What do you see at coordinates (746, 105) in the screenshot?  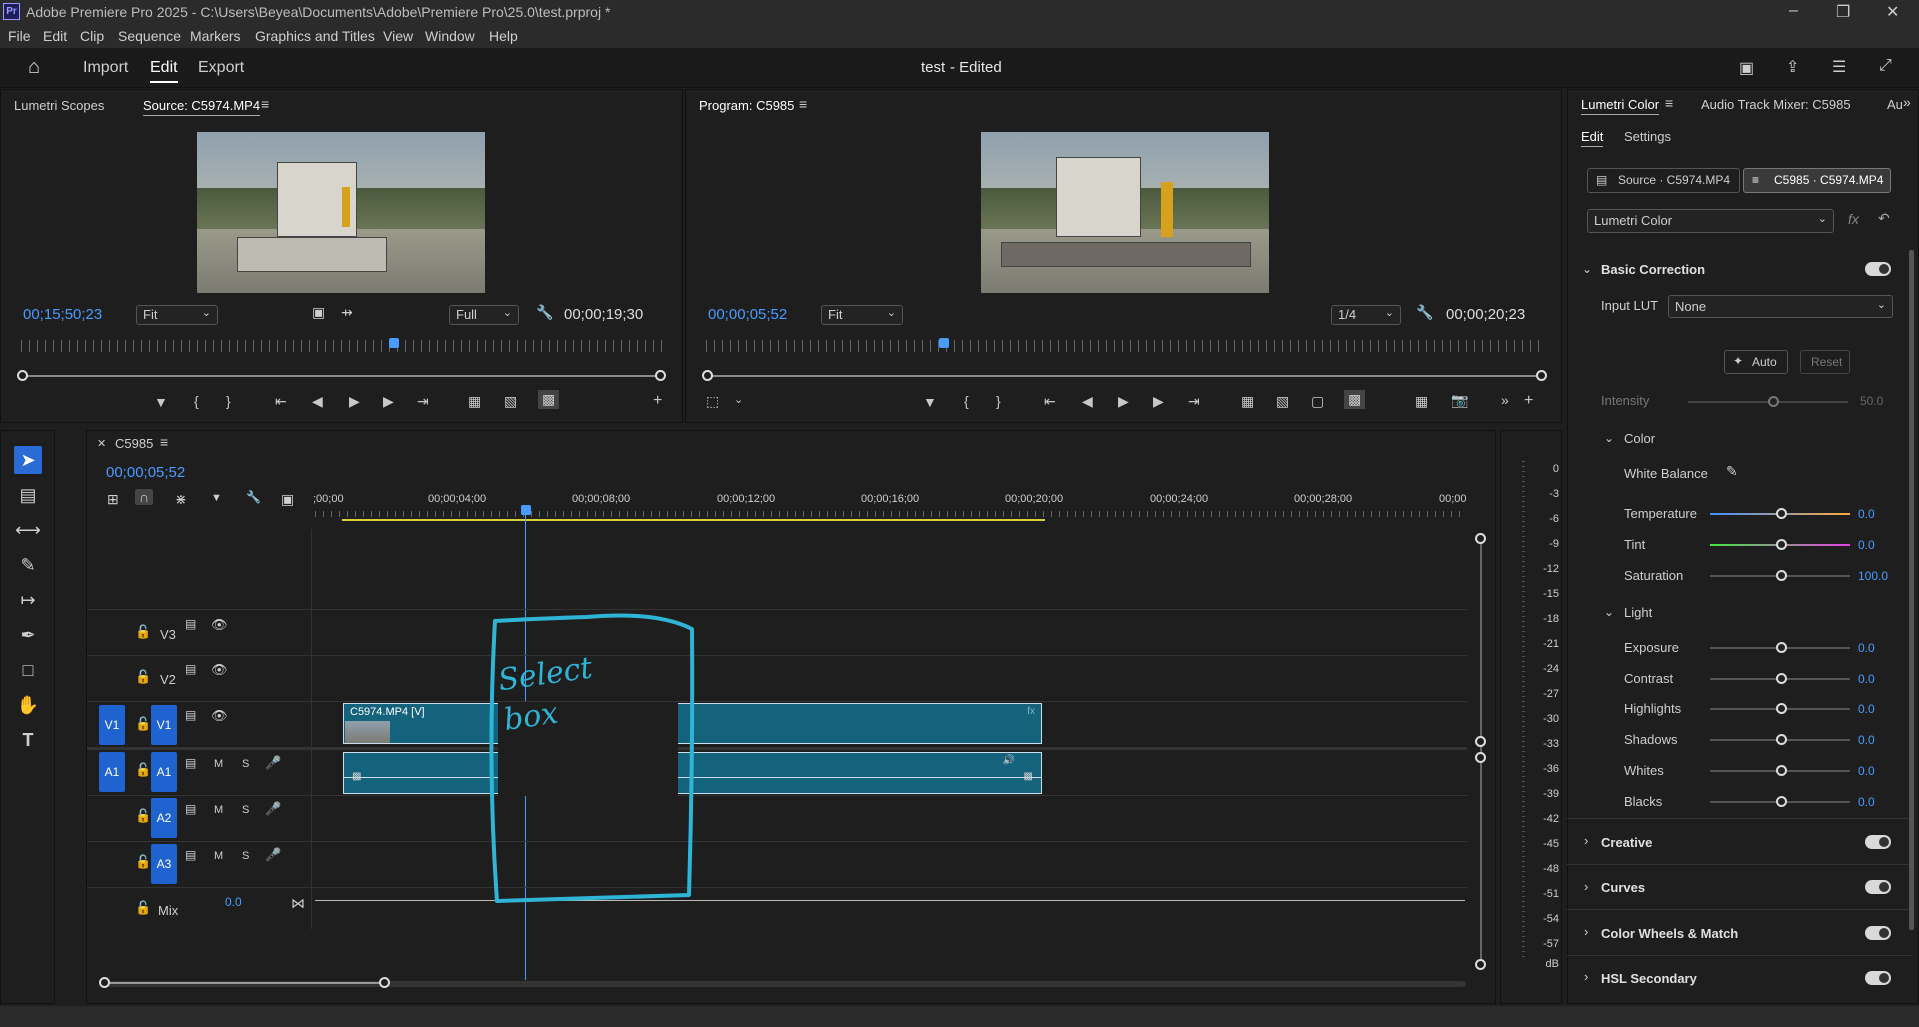 I see `tab-program: Program: C5985` at bounding box center [746, 105].